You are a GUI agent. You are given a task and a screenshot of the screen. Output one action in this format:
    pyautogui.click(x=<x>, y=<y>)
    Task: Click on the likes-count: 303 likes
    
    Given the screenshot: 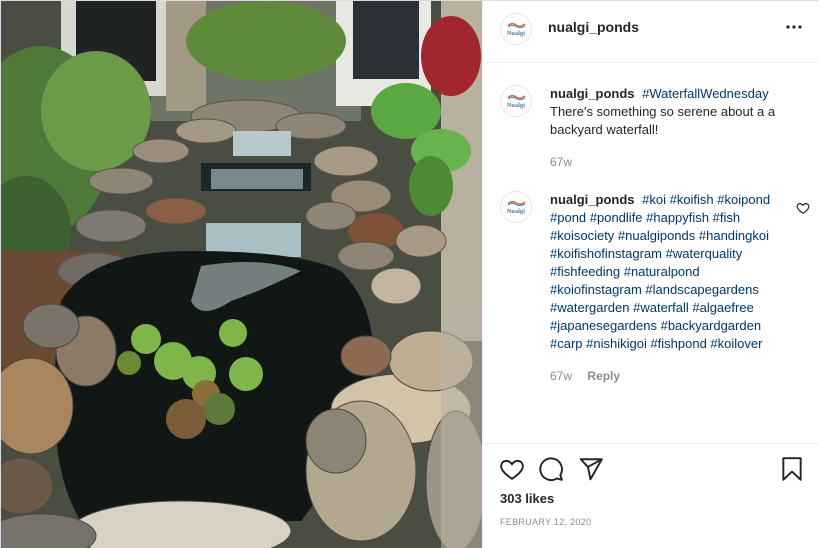 What is the action you would take?
    pyautogui.click(x=527, y=498)
    